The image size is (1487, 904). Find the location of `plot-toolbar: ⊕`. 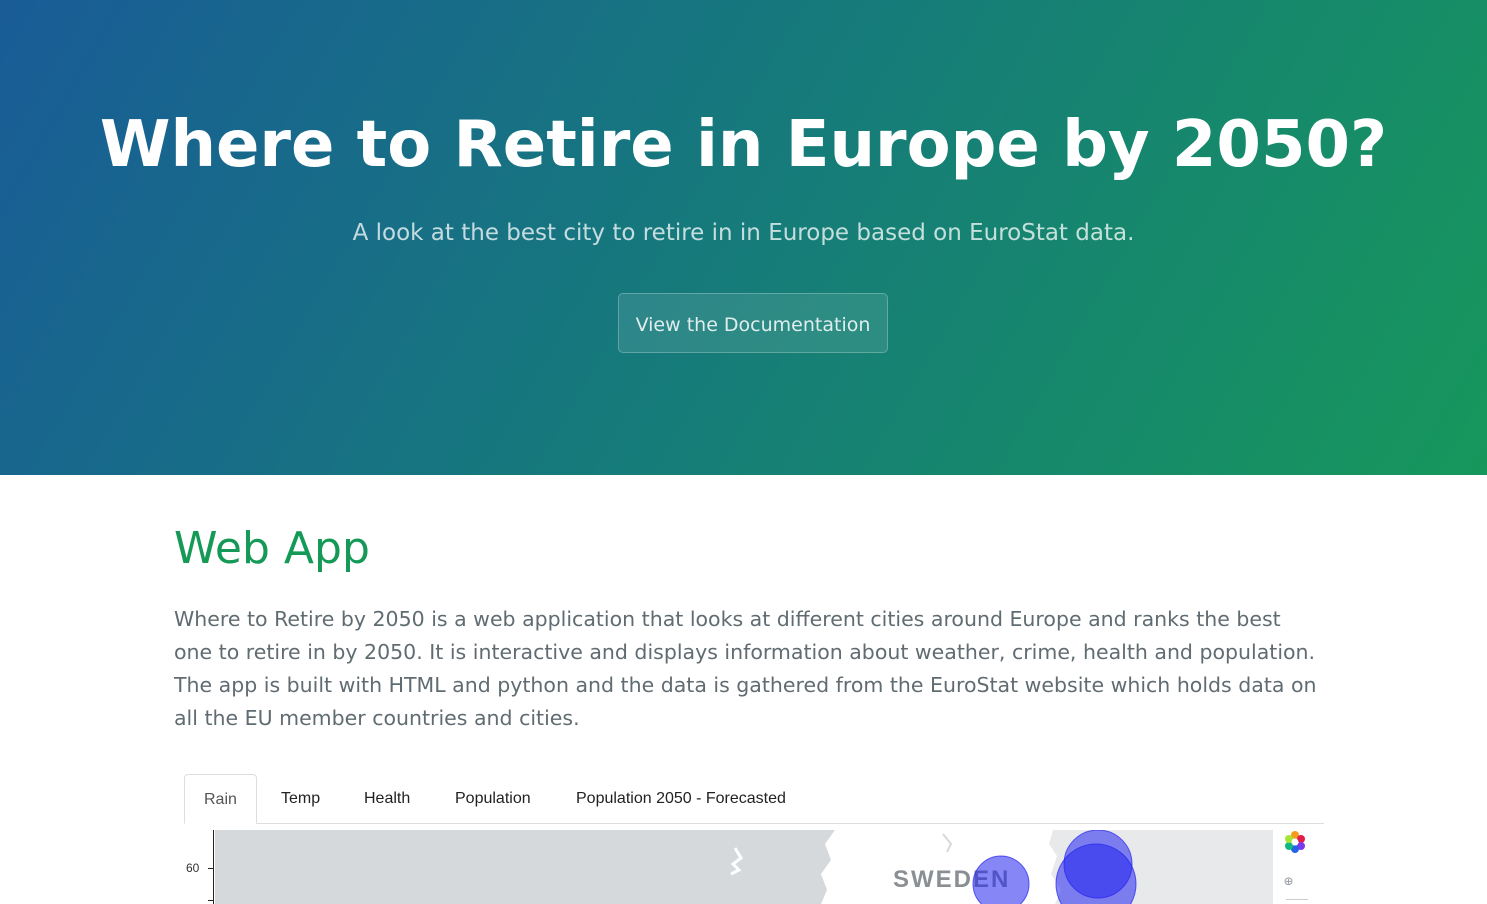

plot-toolbar: ⊕ is located at coordinates (1296, 867).